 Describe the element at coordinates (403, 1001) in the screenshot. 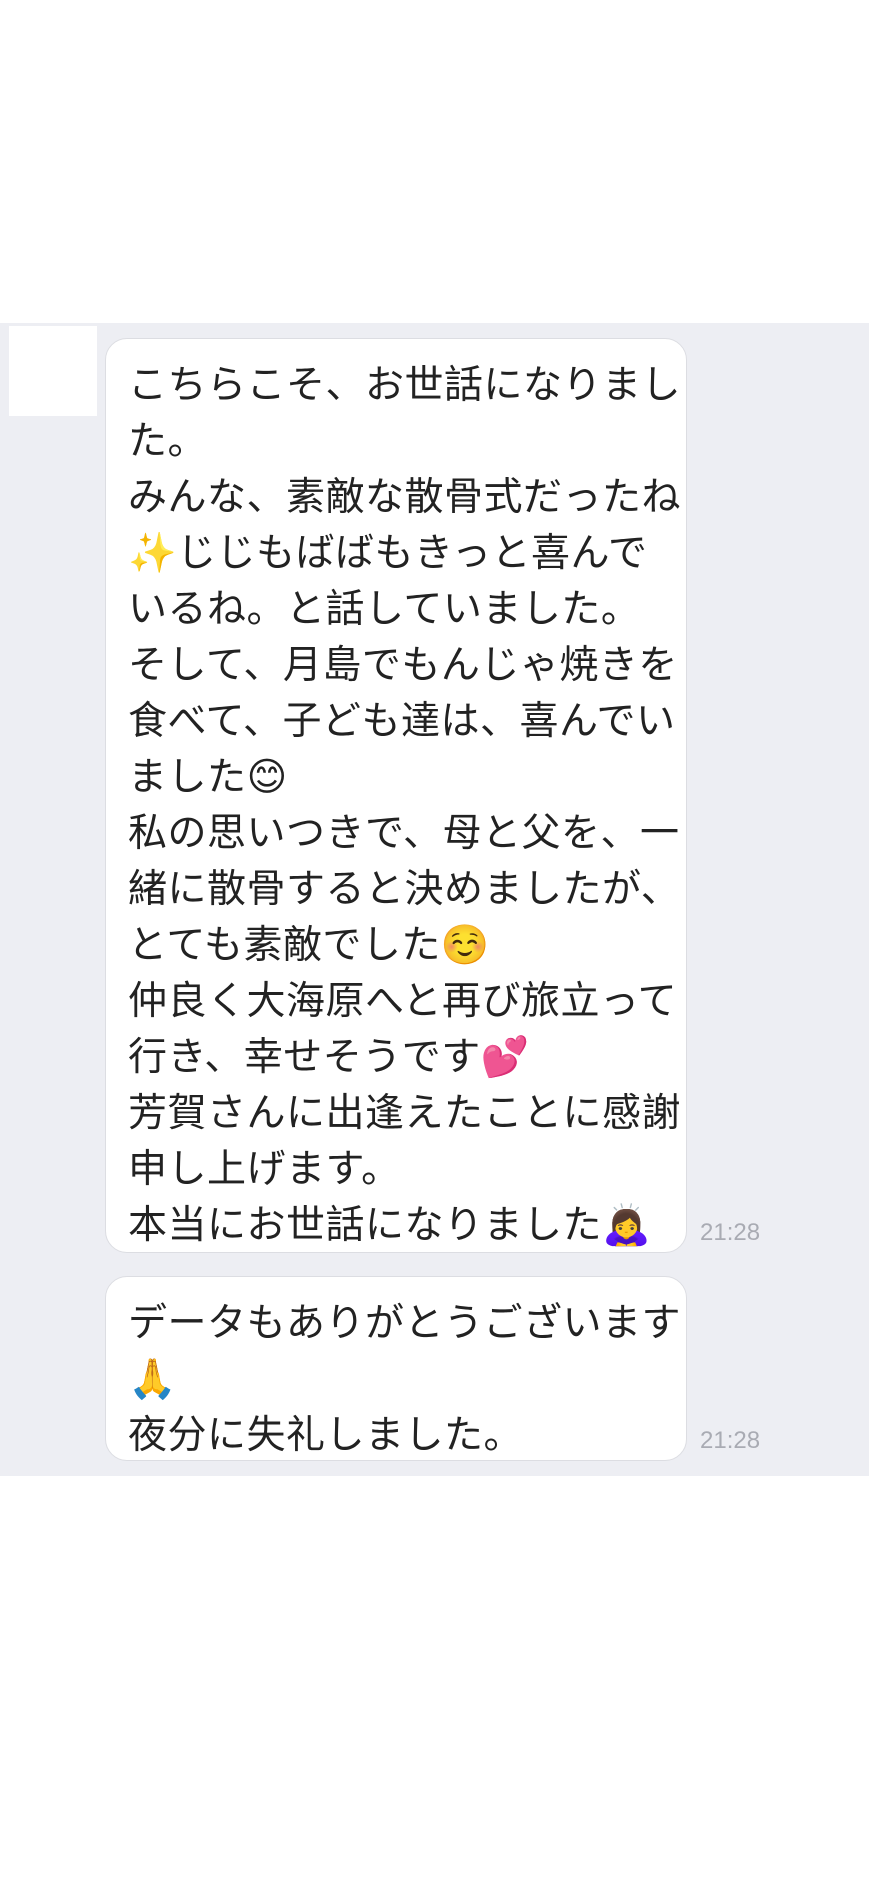

I see `message-line: 仲良く大海原へと再び旅立って` at that location.